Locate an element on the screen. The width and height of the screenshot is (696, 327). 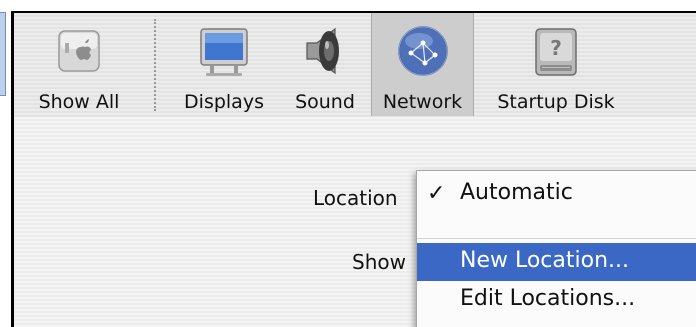
window-edge-marker is located at coordinates (3, 54).